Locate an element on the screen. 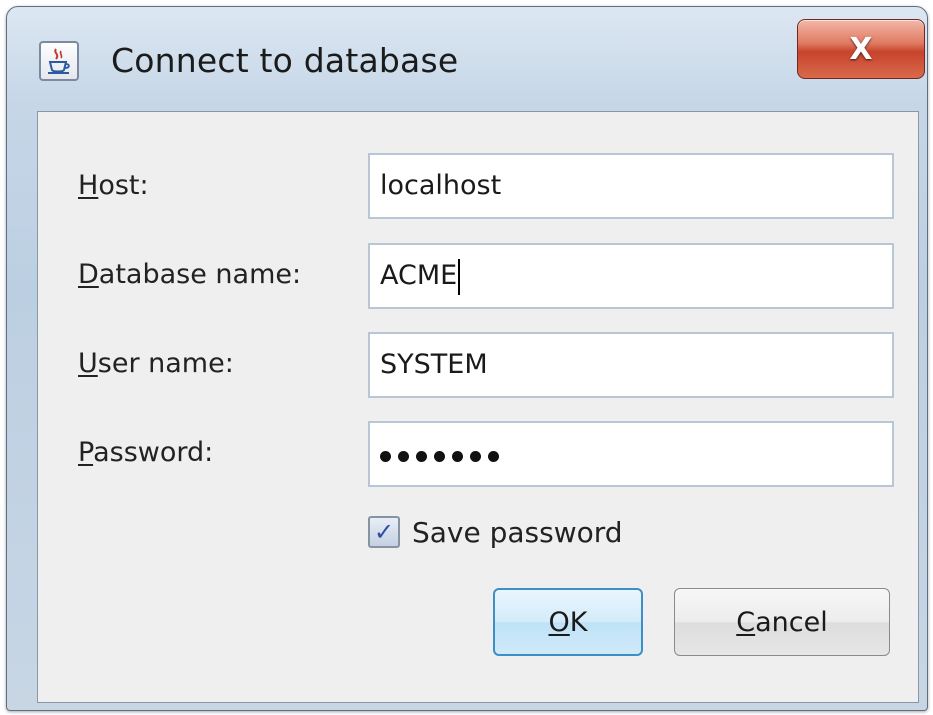 The height and width of the screenshot is (715, 933). ok-label: K is located at coordinates (578, 622).